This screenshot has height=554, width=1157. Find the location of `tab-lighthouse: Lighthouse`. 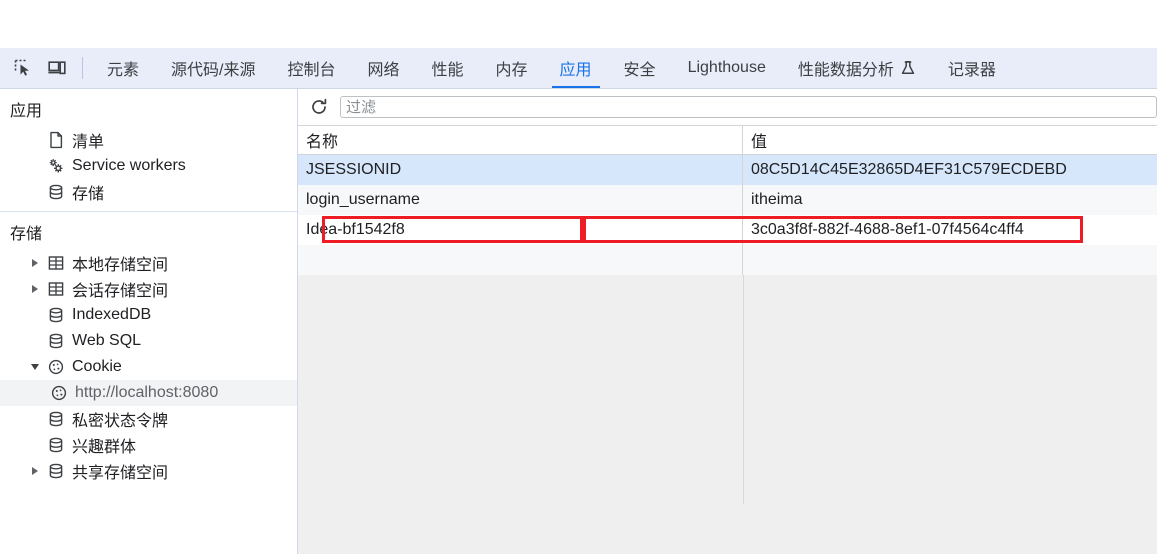

tab-lighthouse: Lighthouse is located at coordinates (727, 68).